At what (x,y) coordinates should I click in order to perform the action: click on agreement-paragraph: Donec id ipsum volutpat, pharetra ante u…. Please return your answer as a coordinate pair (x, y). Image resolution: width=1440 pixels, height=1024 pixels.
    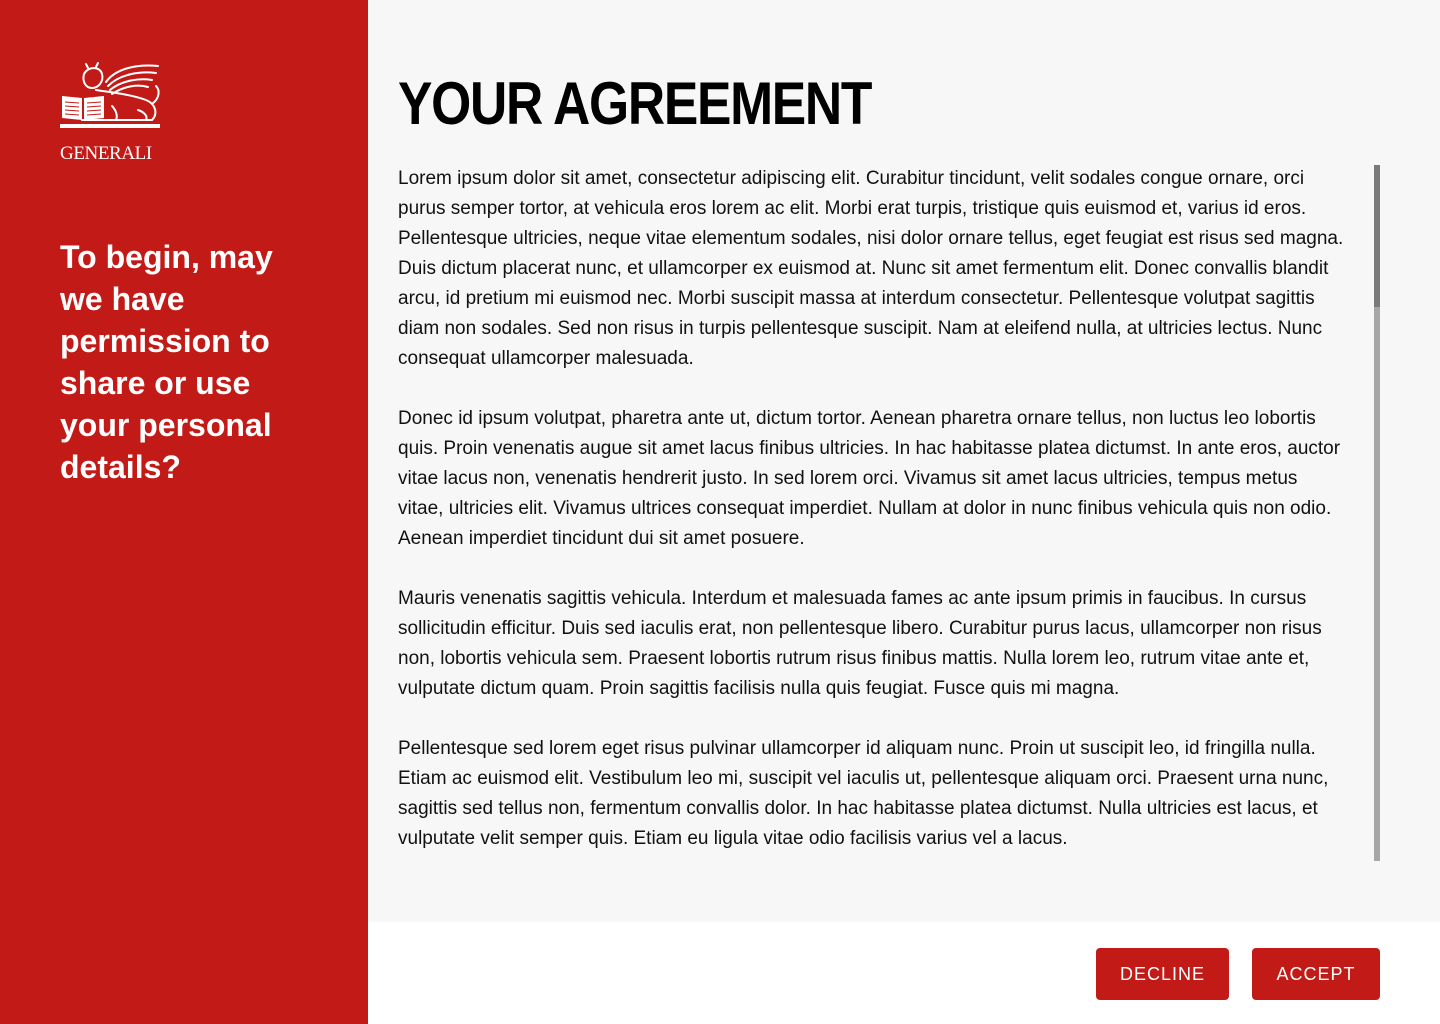
    Looking at the image, I should click on (869, 478).